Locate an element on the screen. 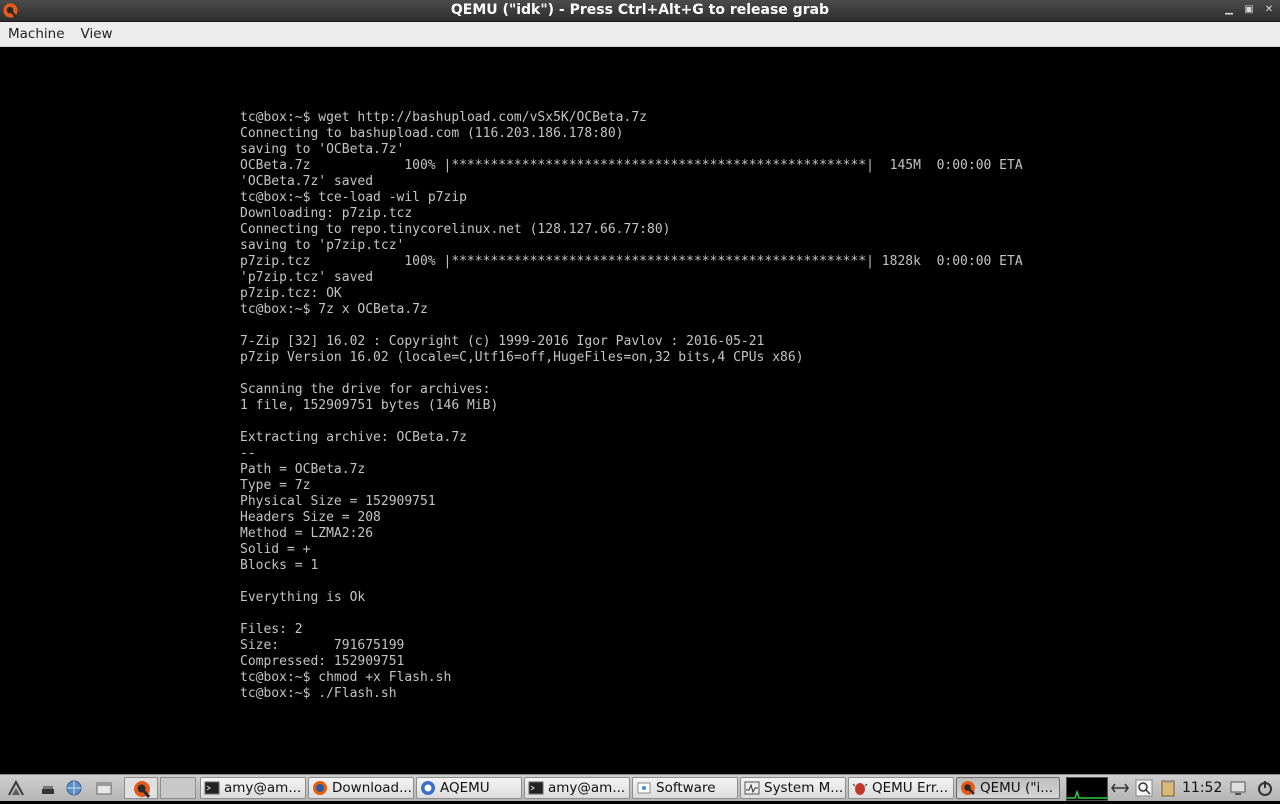 The height and width of the screenshot is (804, 1280). terminal-line: Solid = + is located at coordinates (275, 549).